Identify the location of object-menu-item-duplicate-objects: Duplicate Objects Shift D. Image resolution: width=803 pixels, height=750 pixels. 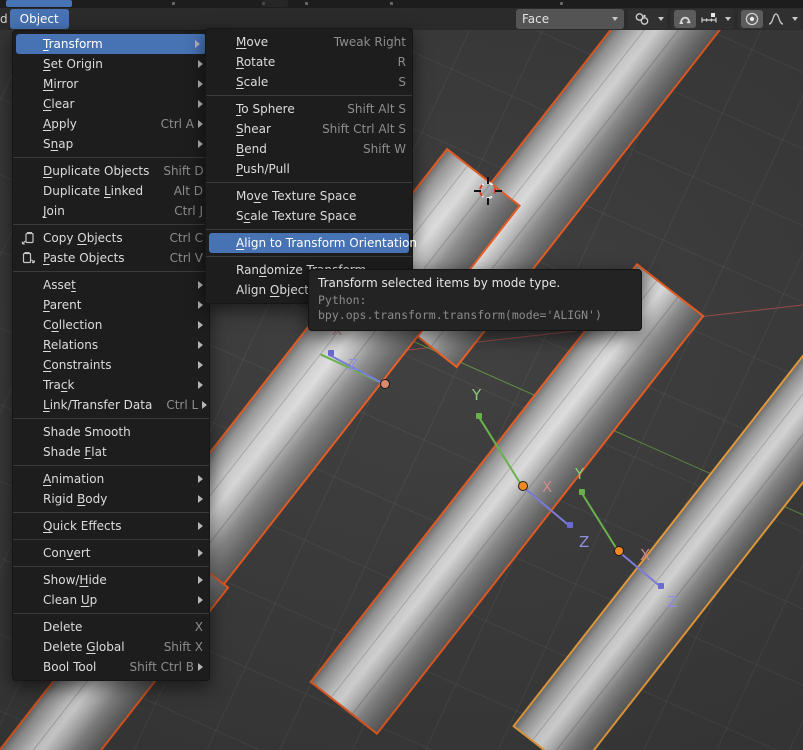
(111, 171).